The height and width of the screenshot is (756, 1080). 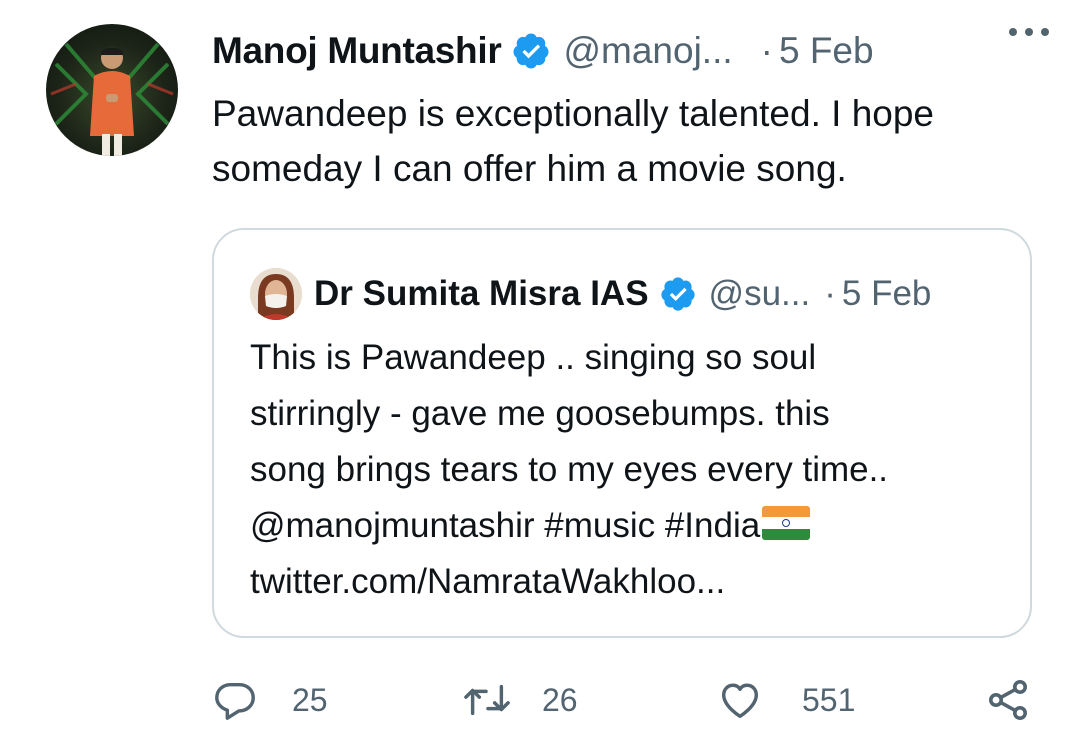 What do you see at coordinates (560, 699) in the screenshot?
I see `retweet-count: 26` at bounding box center [560, 699].